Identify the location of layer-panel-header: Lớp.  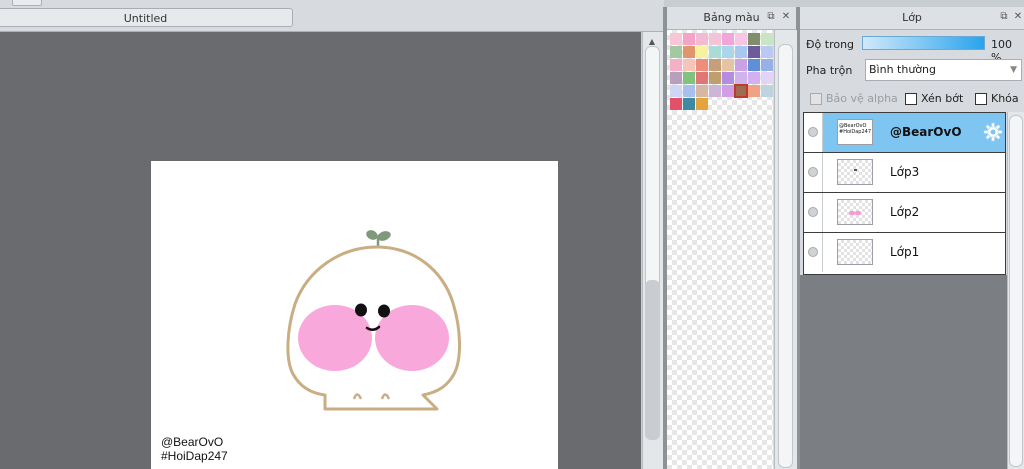
(912, 18).